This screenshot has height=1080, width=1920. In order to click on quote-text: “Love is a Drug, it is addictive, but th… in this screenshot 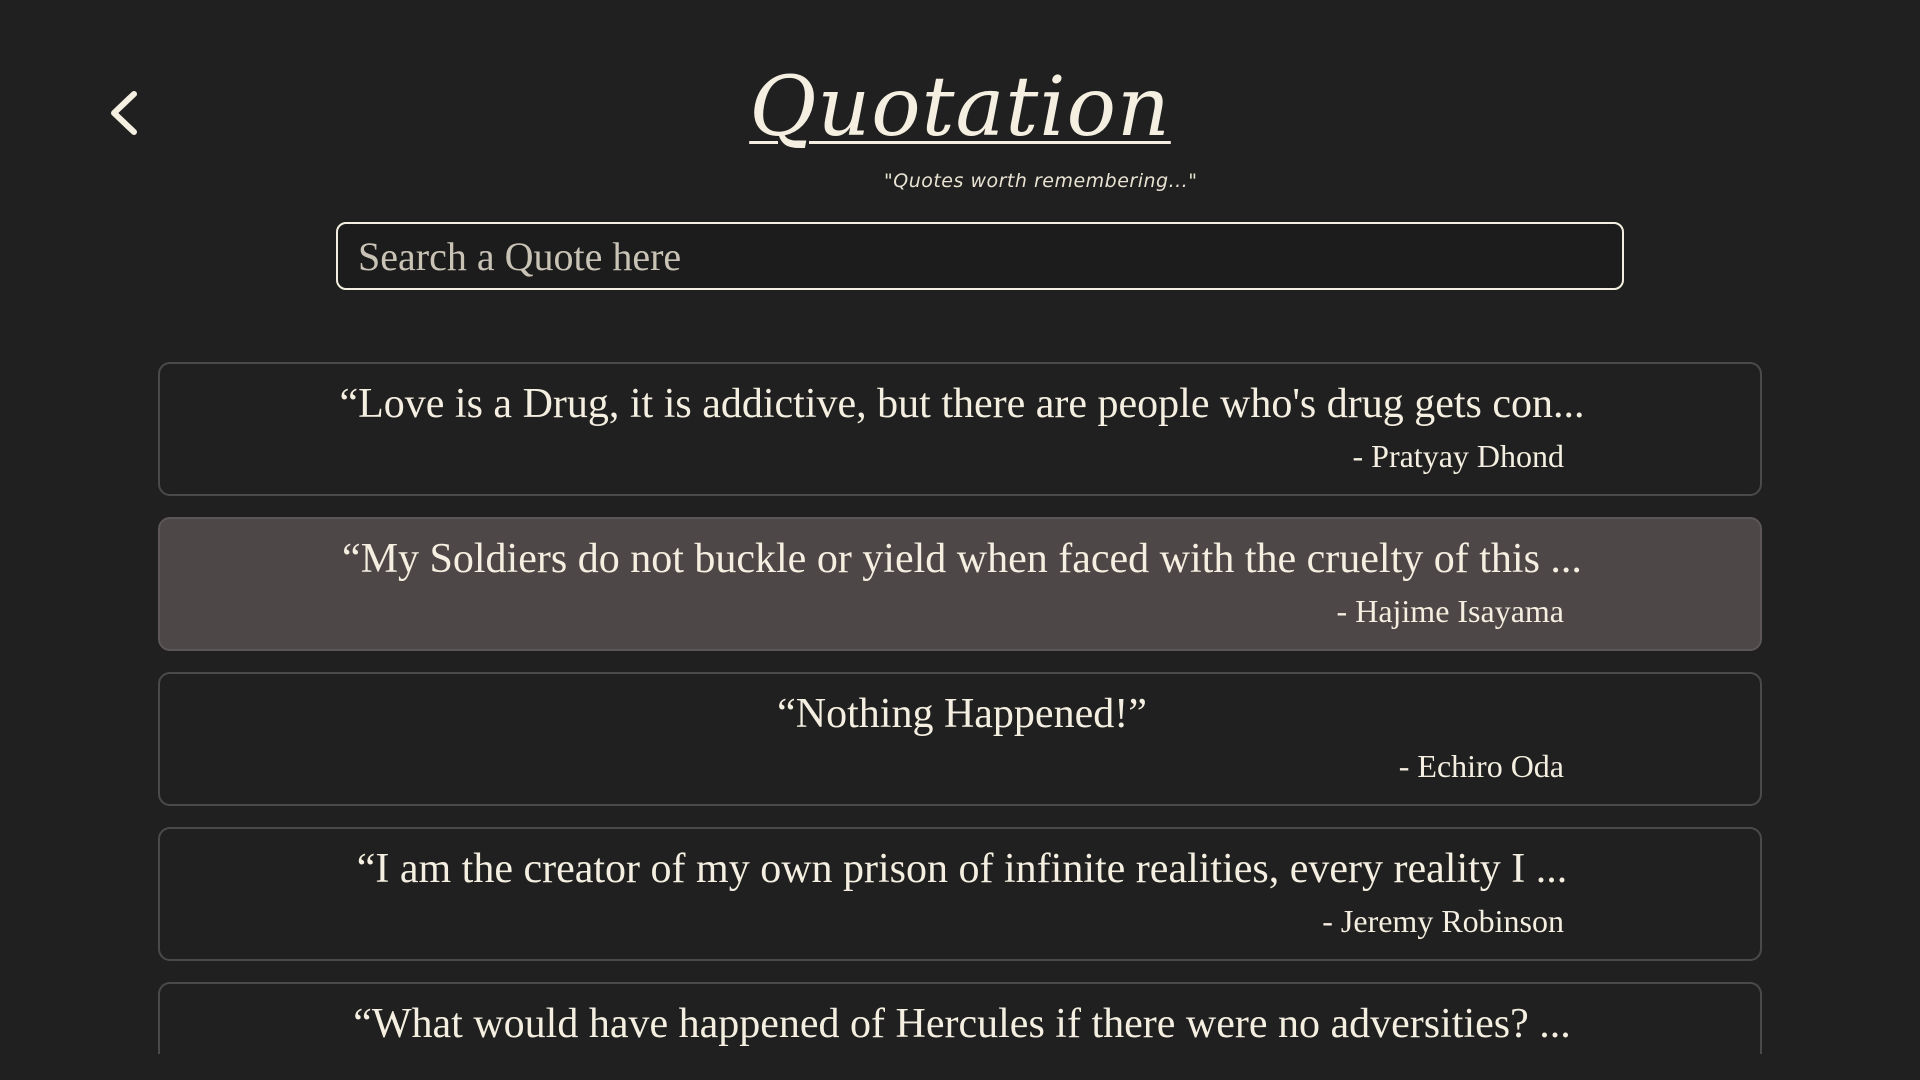, I will do `click(962, 404)`.